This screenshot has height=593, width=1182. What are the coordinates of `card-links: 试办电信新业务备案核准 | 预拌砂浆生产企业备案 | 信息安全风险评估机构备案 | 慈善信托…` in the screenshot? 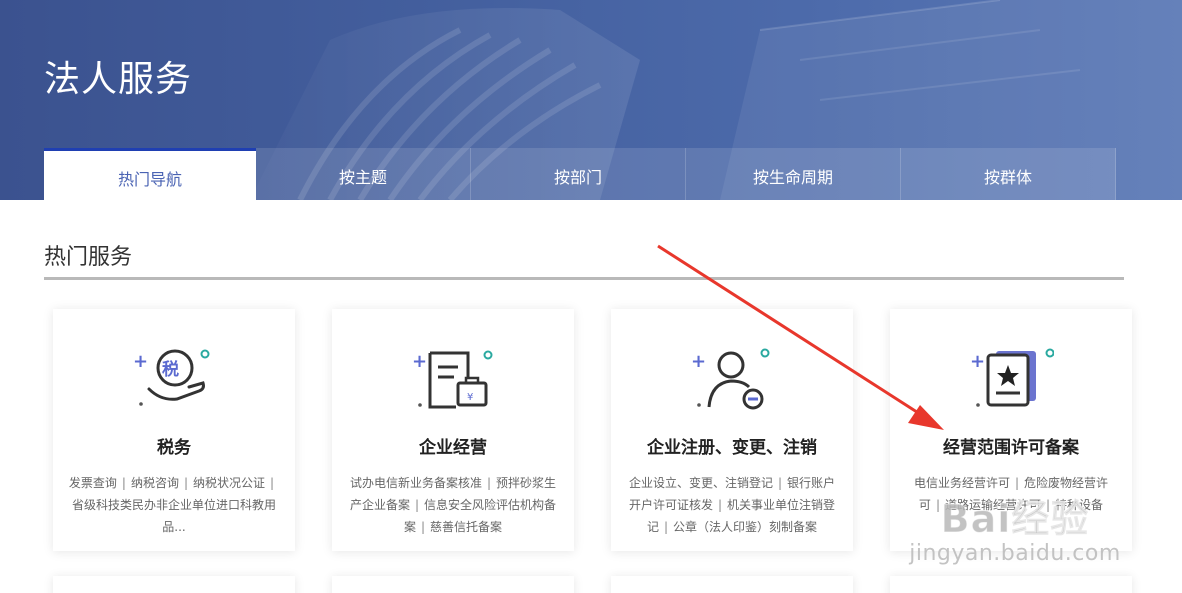 It's located at (453, 505).